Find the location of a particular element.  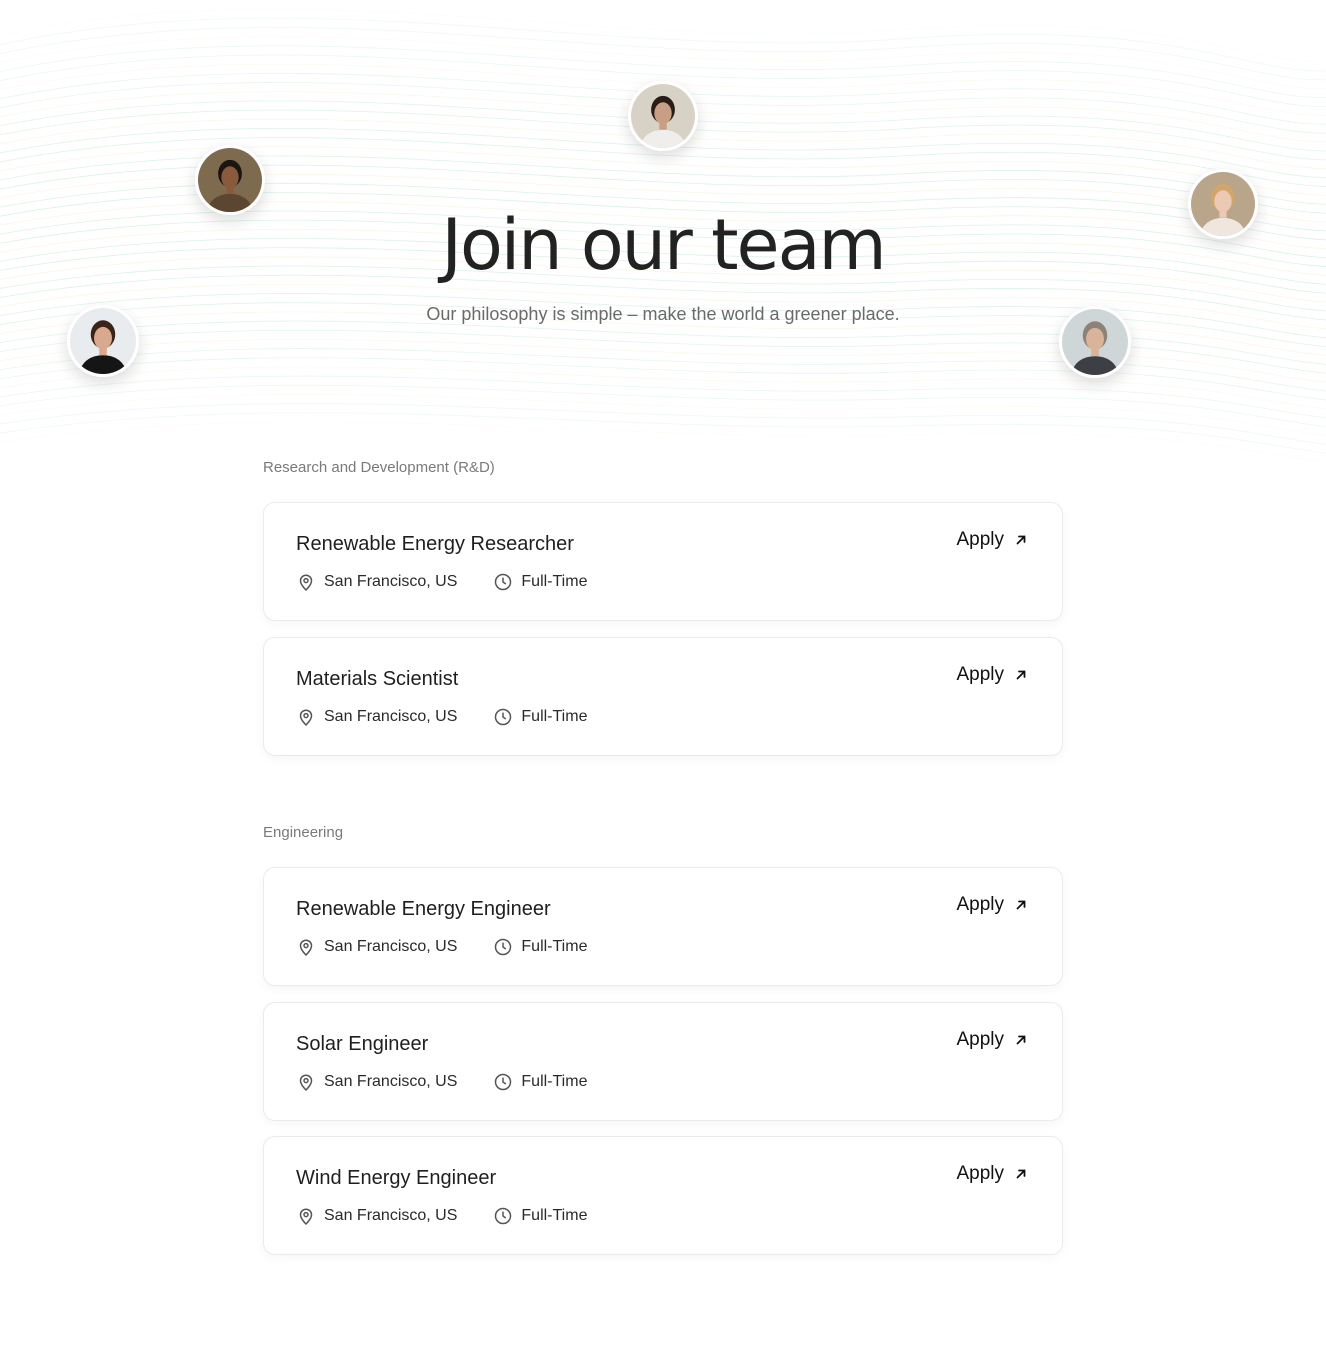

job-title: Renewable Energy Engineer is located at coordinates (423, 909).